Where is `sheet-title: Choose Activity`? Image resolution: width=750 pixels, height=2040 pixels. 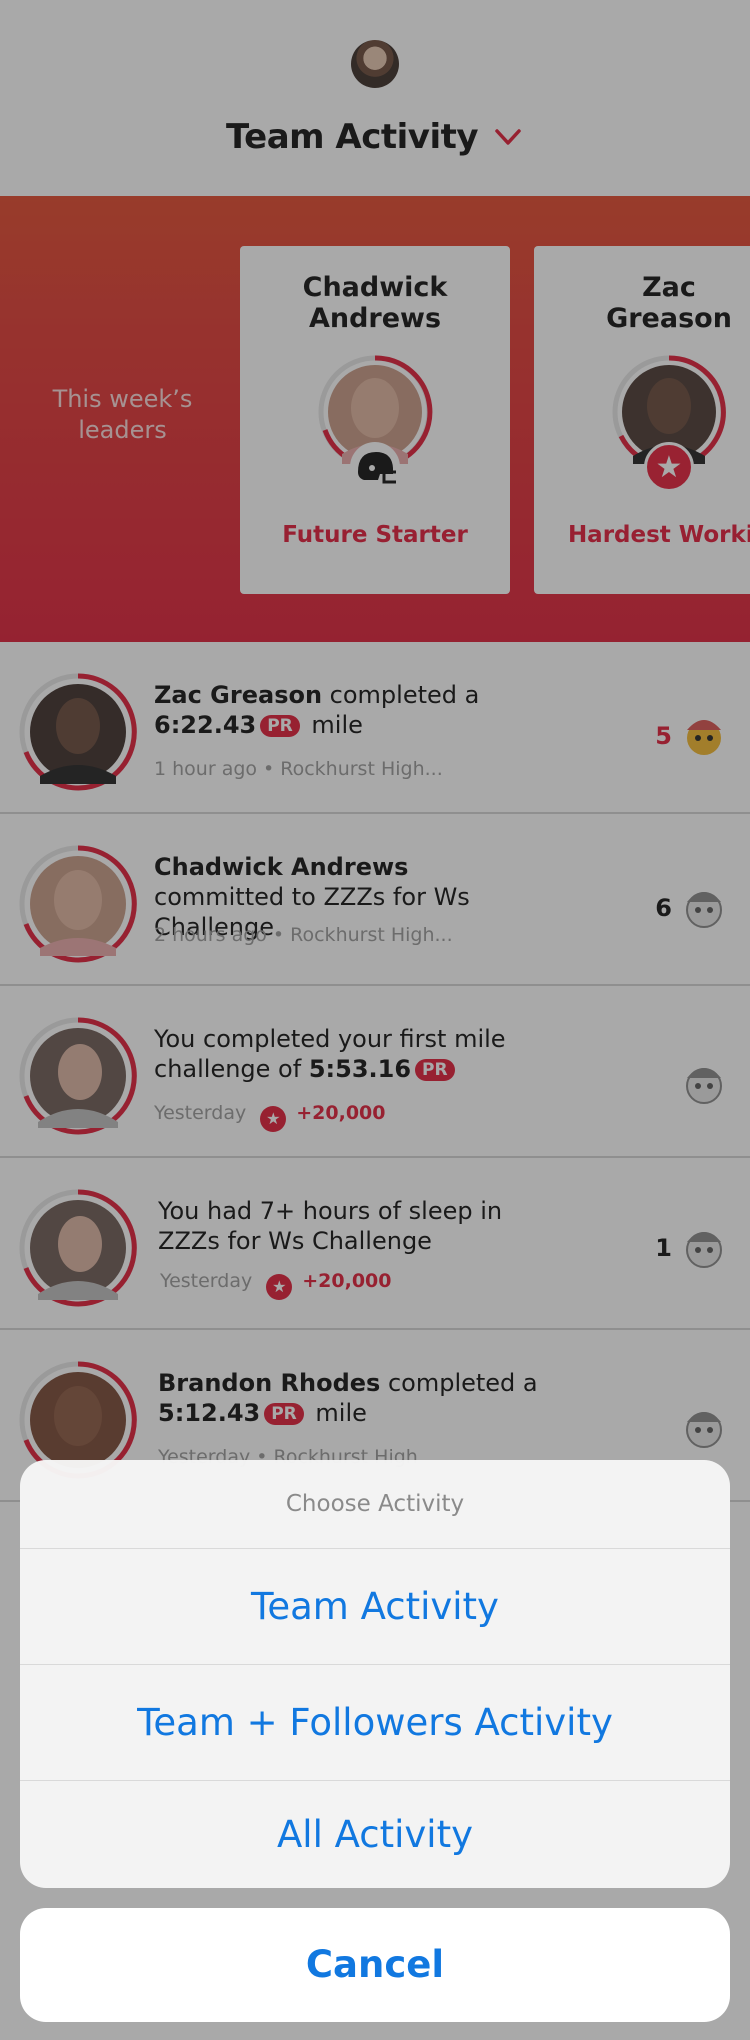 sheet-title: Choose Activity is located at coordinates (375, 1504).